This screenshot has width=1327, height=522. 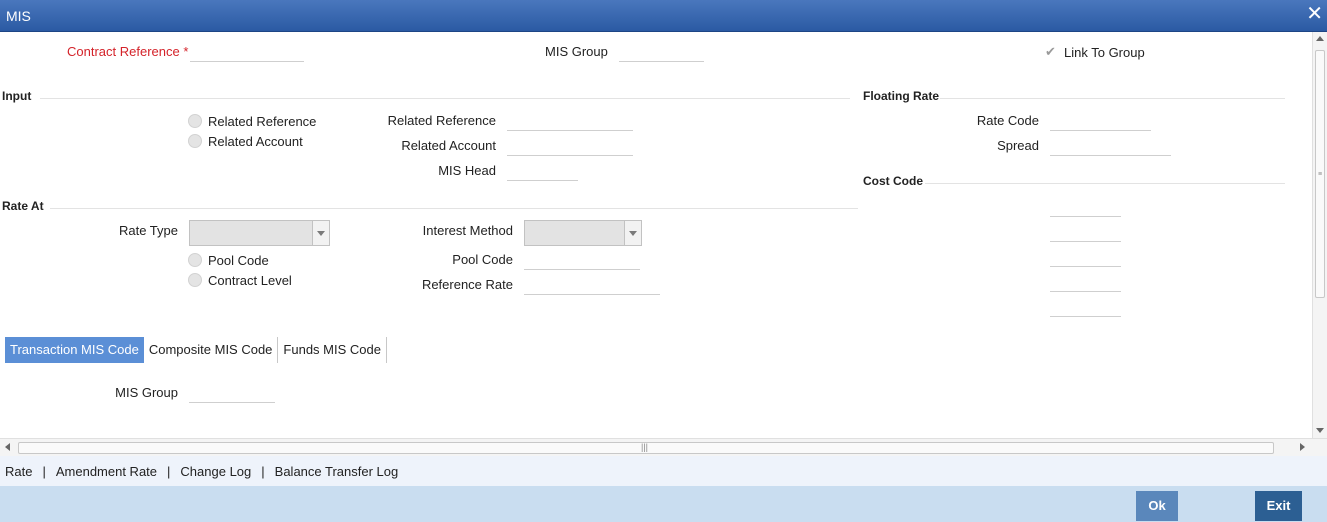 What do you see at coordinates (570, 145) in the screenshot?
I see `related-account-input` at bounding box center [570, 145].